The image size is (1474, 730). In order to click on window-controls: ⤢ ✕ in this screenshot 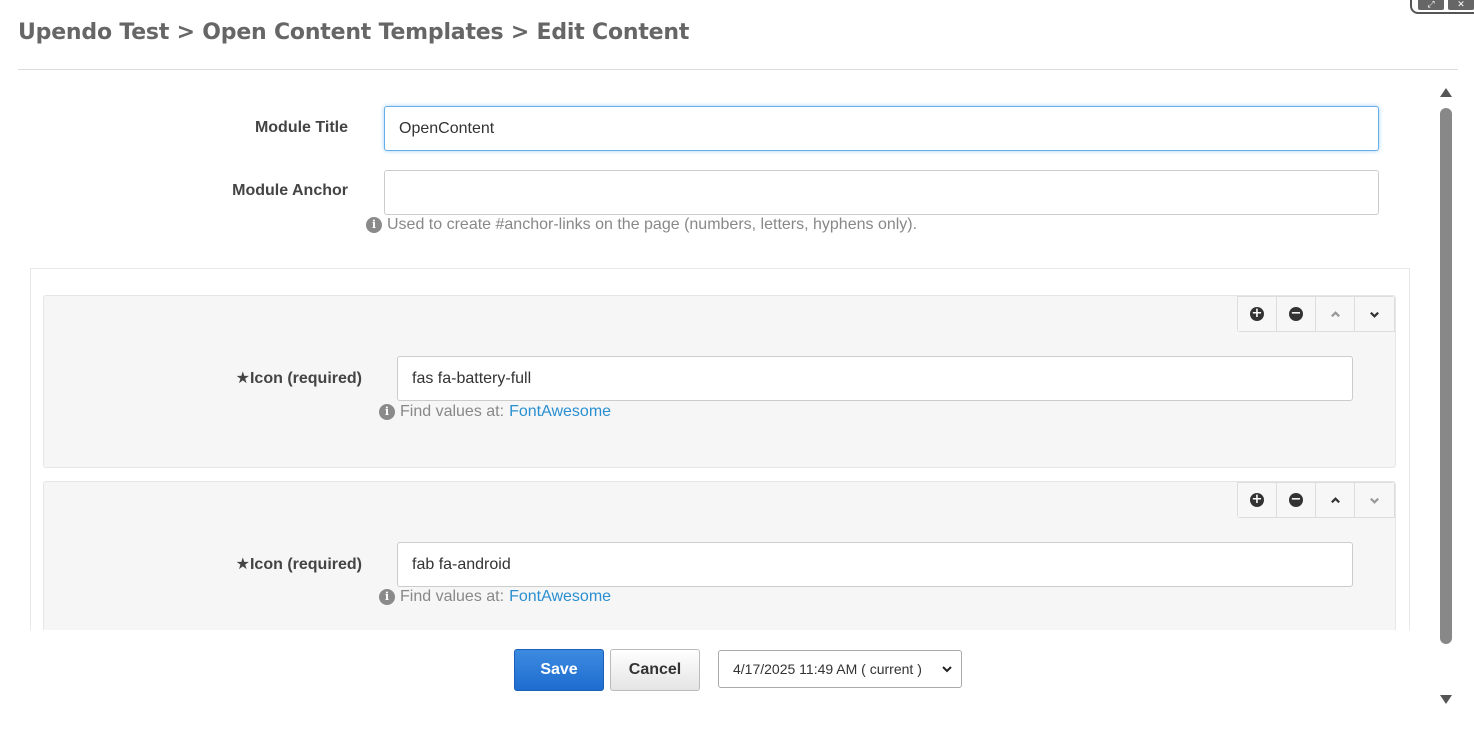, I will do `click(1442, 7)`.